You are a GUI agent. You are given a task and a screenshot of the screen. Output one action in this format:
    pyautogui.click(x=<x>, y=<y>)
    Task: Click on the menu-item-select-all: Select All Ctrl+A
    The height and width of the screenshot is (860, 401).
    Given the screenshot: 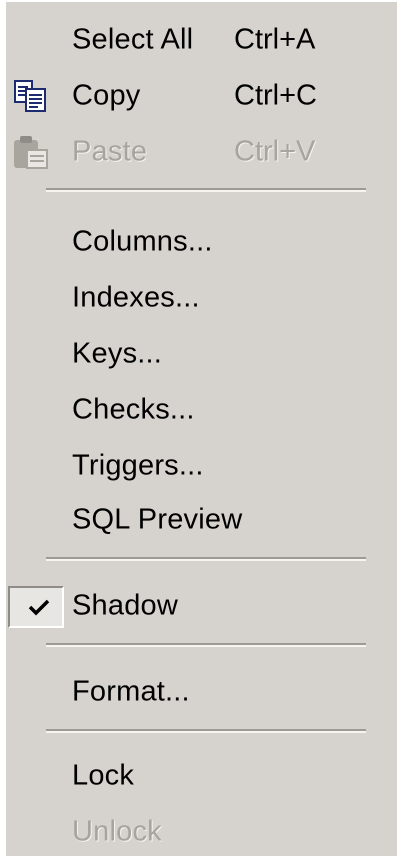 What is the action you would take?
    pyautogui.click(x=201, y=40)
    